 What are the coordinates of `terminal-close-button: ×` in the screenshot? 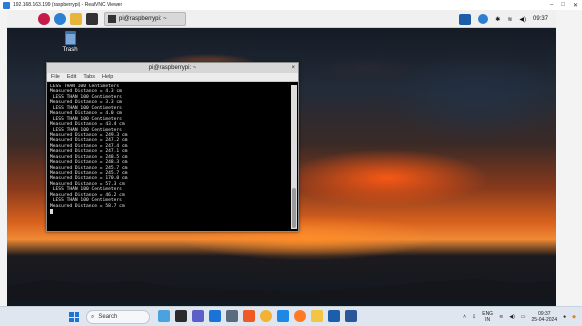 It's located at (293, 68).